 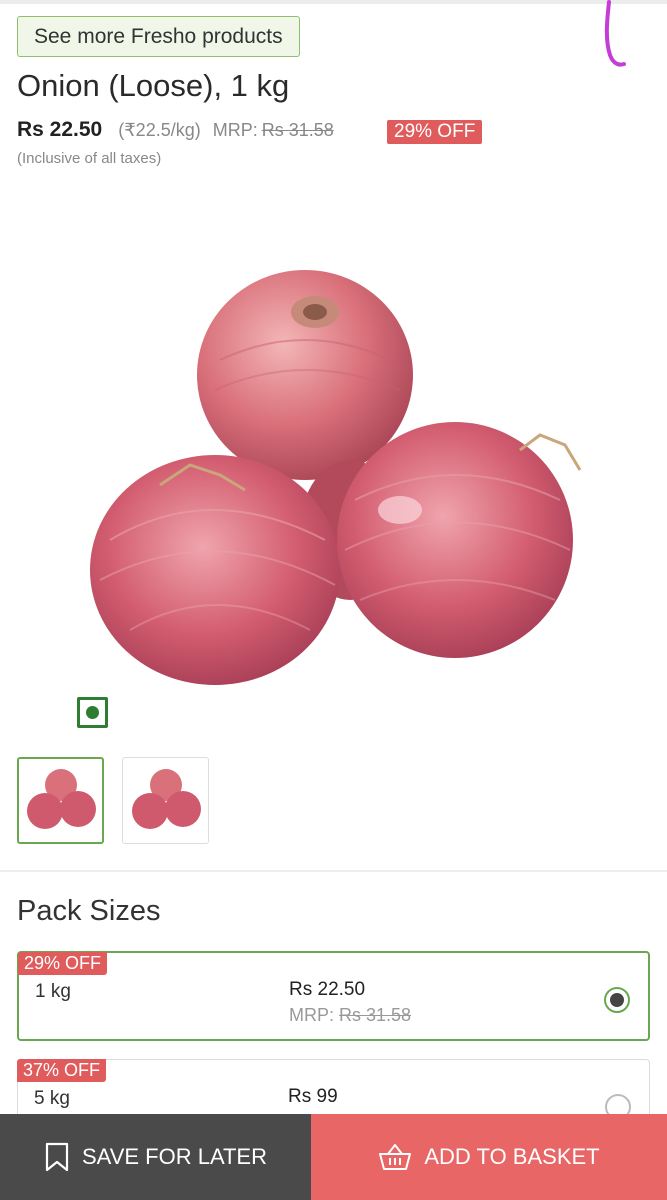 What do you see at coordinates (53, 991) in the screenshot?
I see `pack-size-label: 1 kg` at bounding box center [53, 991].